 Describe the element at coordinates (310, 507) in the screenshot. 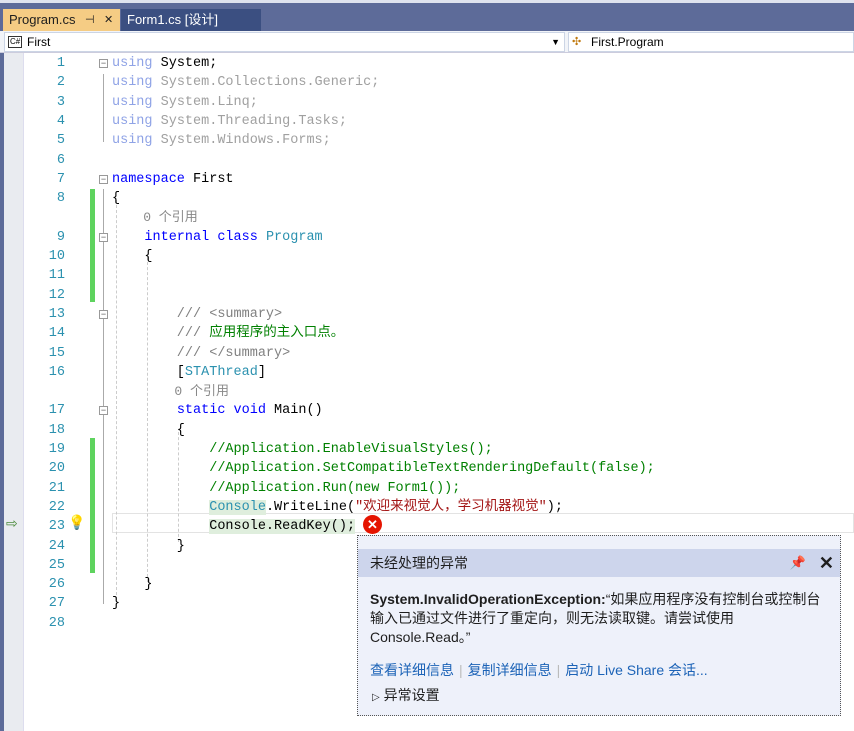

I see `code-token: .WriteLine(` at that location.